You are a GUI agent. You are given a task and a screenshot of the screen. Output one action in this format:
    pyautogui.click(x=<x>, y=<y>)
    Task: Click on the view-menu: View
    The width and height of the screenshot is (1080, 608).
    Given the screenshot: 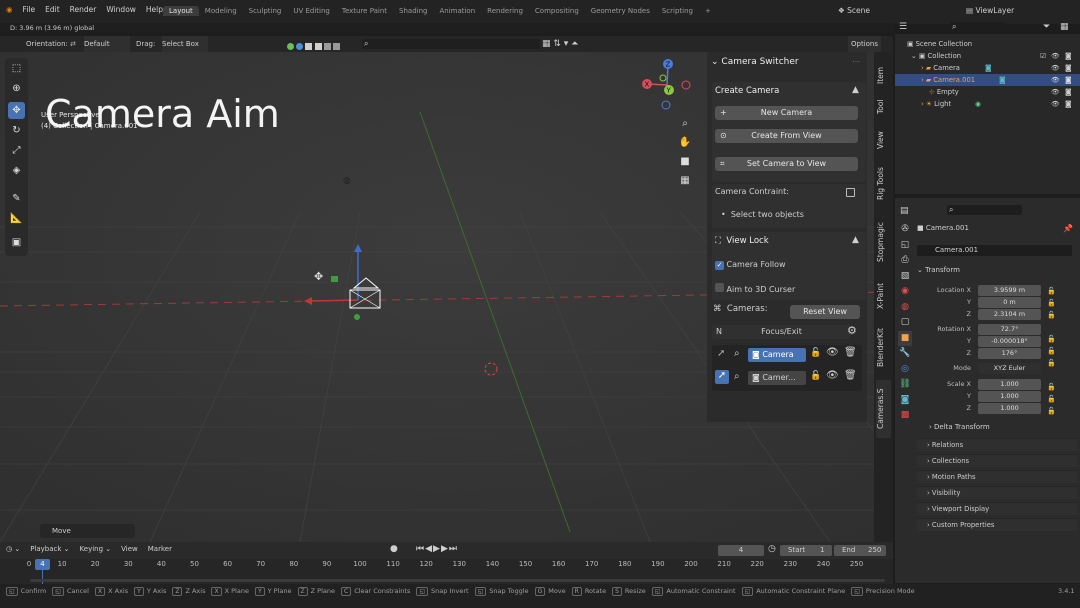 What is the action you would take?
    pyautogui.click(x=129, y=549)
    